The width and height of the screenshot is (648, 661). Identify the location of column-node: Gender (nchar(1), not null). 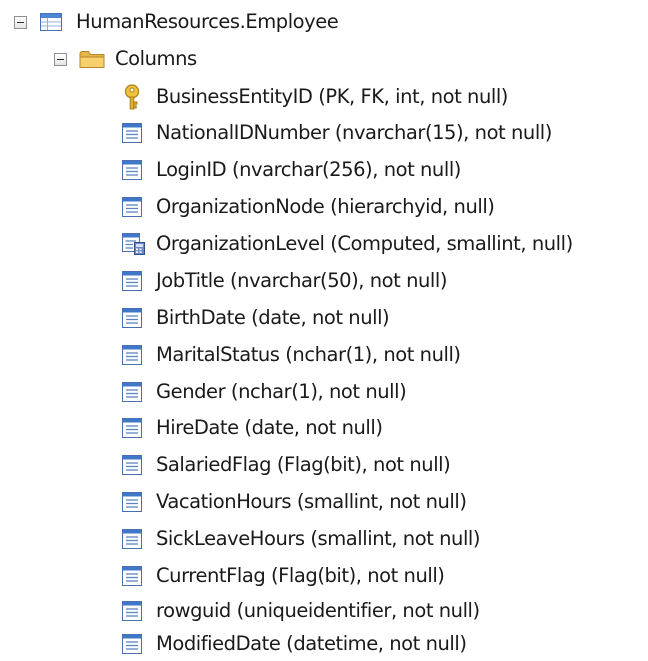
(264, 392).